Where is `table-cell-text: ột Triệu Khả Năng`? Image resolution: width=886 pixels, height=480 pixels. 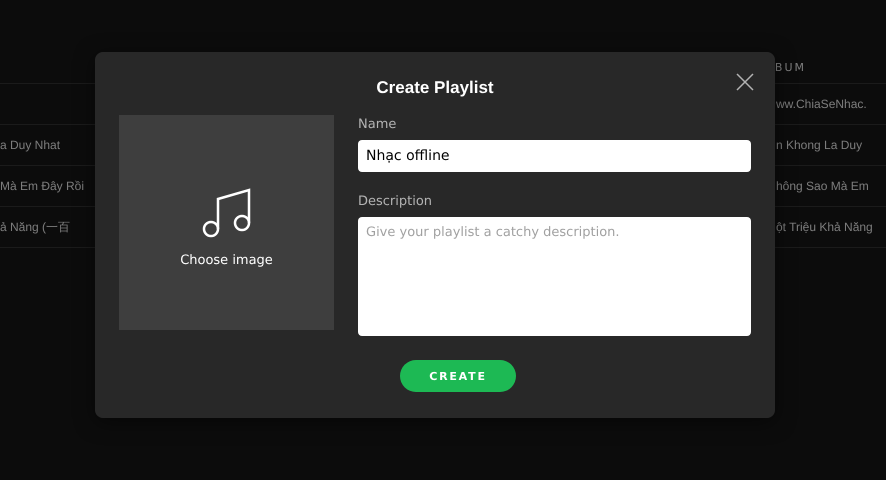
table-cell-text: ột Triệu Khả Năng is located at coordinates (825, 227).